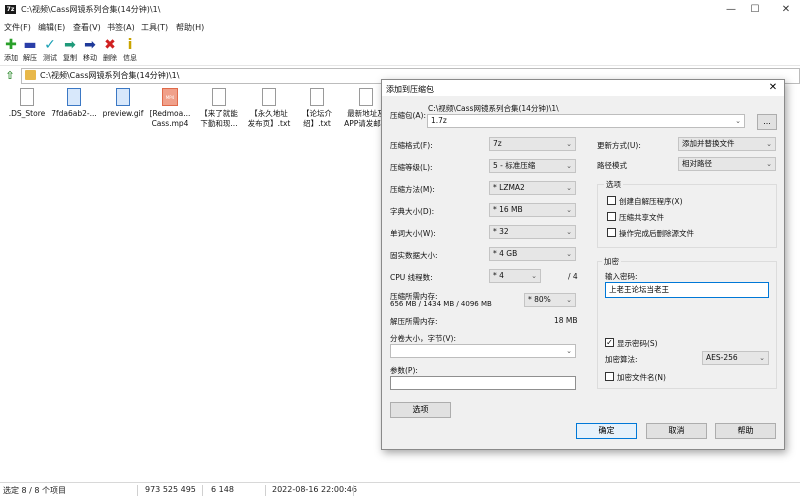 The image size is (800, 497). Describe the element at coordinates (35, 490) in the screenshot. I see `status-selected: 选定 8 / 8 个项目` at that location.